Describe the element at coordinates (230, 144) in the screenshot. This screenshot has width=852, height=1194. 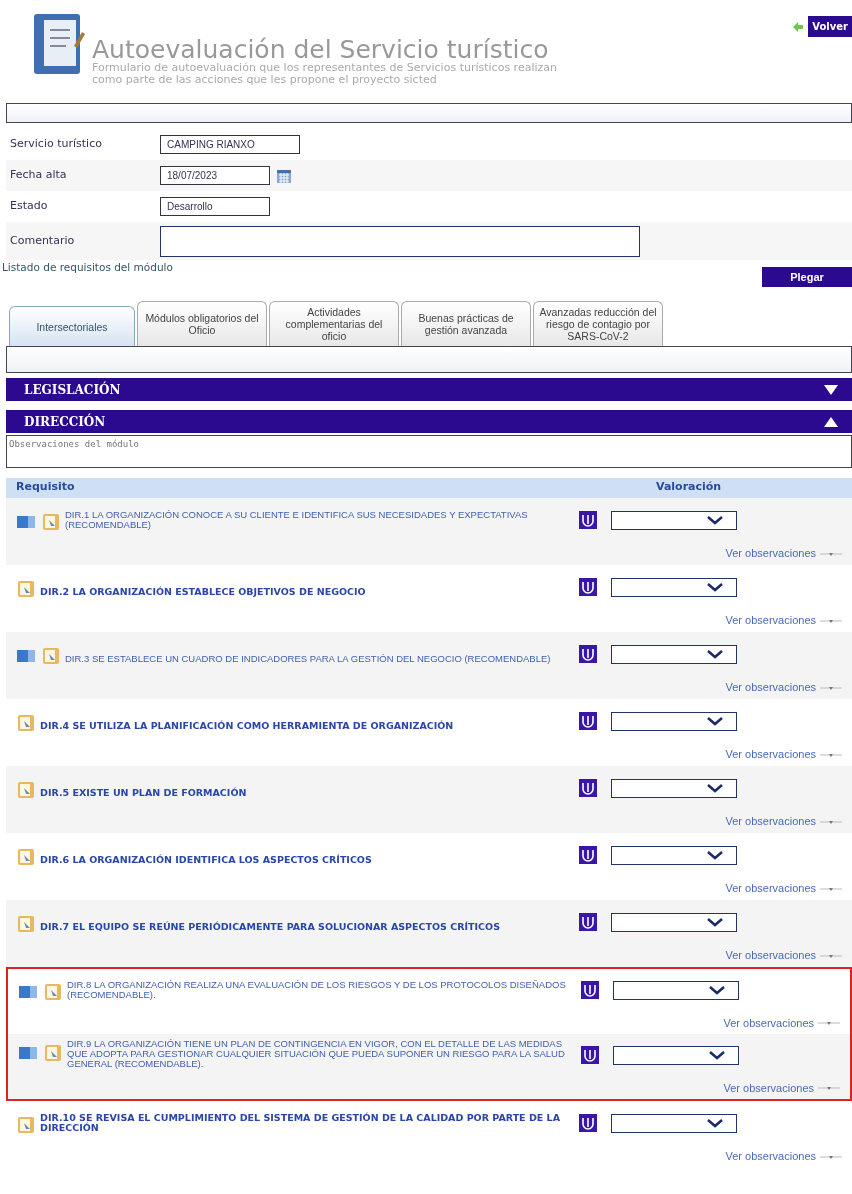
I see `text-field: CAMPING RIANXO` at that location.